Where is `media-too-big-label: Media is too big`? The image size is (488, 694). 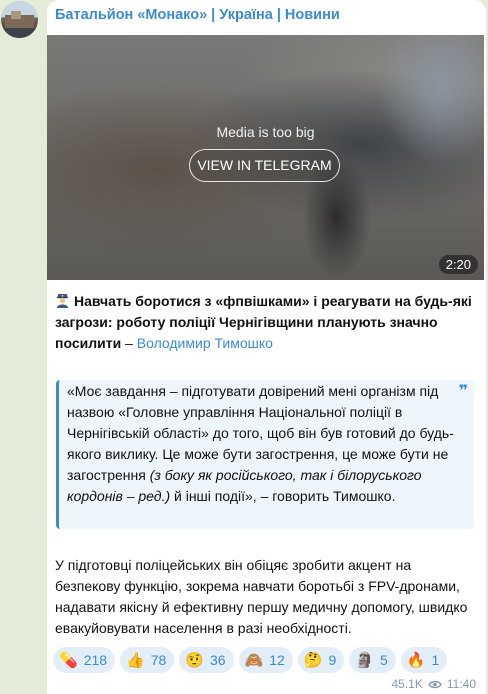 media-too-big-label: Media is too big is located at coordinates (265, 132).